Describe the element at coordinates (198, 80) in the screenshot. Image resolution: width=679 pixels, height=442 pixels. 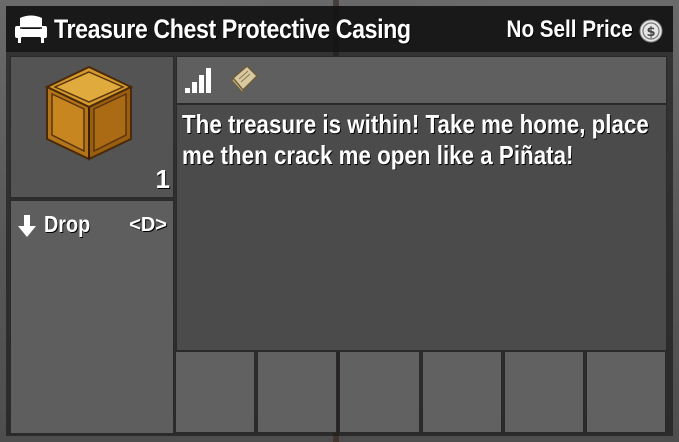
I see `signal-bars-icon` at that location.